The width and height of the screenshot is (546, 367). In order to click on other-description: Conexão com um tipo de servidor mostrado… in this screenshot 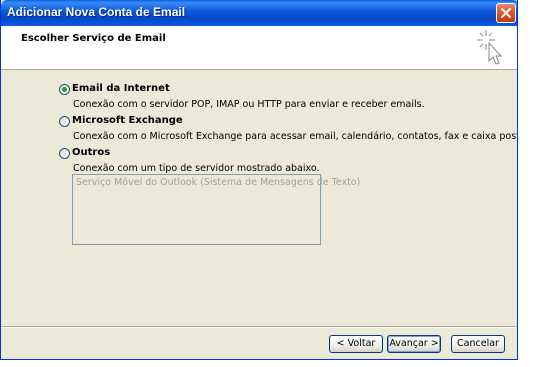, I will do `click(196, 168)`.